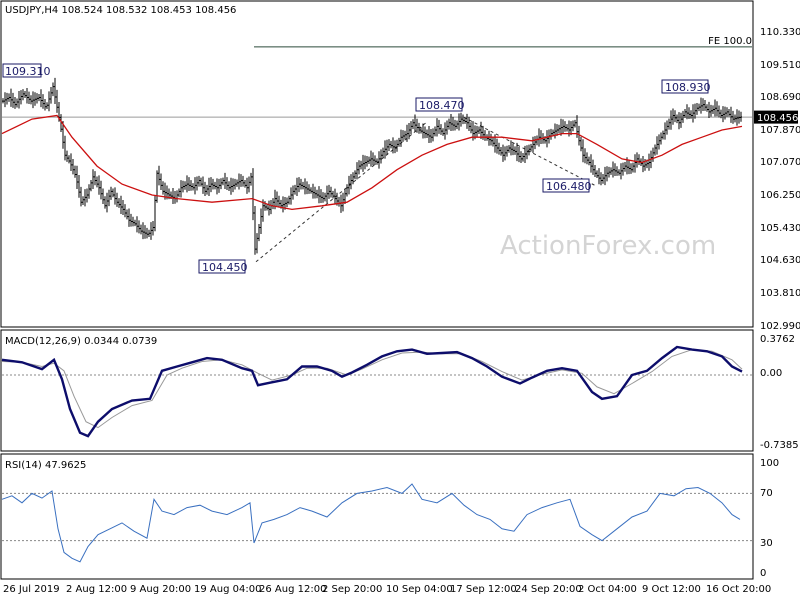 The image size is (800, 600). I want to click on annotation: 108.470, so click(440, 104).